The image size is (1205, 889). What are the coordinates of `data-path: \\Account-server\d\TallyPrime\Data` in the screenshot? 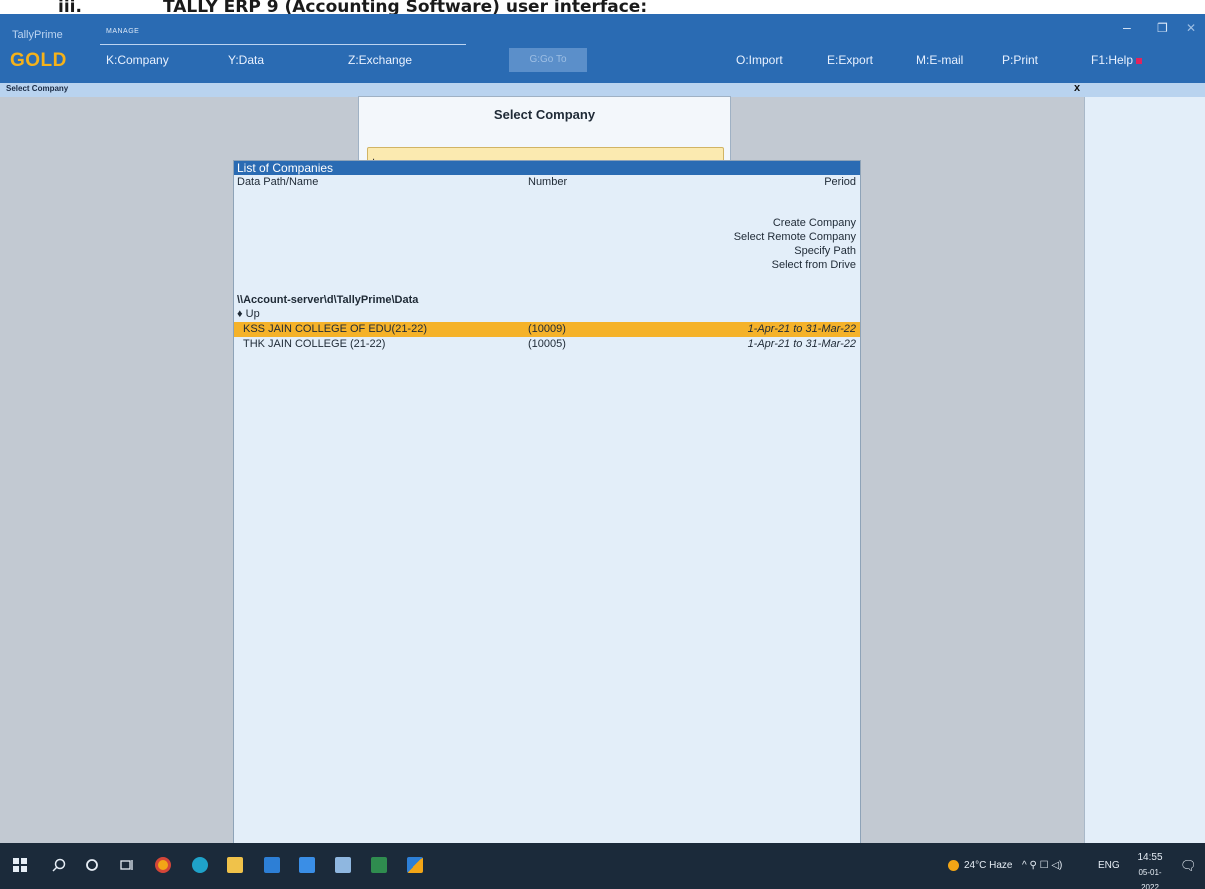 It's located at (328, 300).